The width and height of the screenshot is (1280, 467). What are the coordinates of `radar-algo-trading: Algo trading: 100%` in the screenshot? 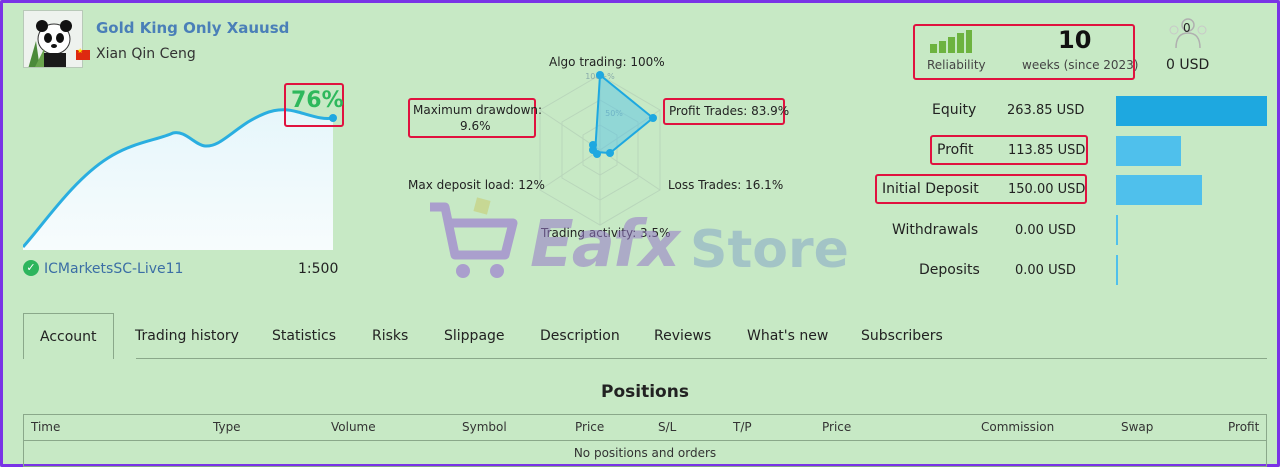 It's located at (607, 62).